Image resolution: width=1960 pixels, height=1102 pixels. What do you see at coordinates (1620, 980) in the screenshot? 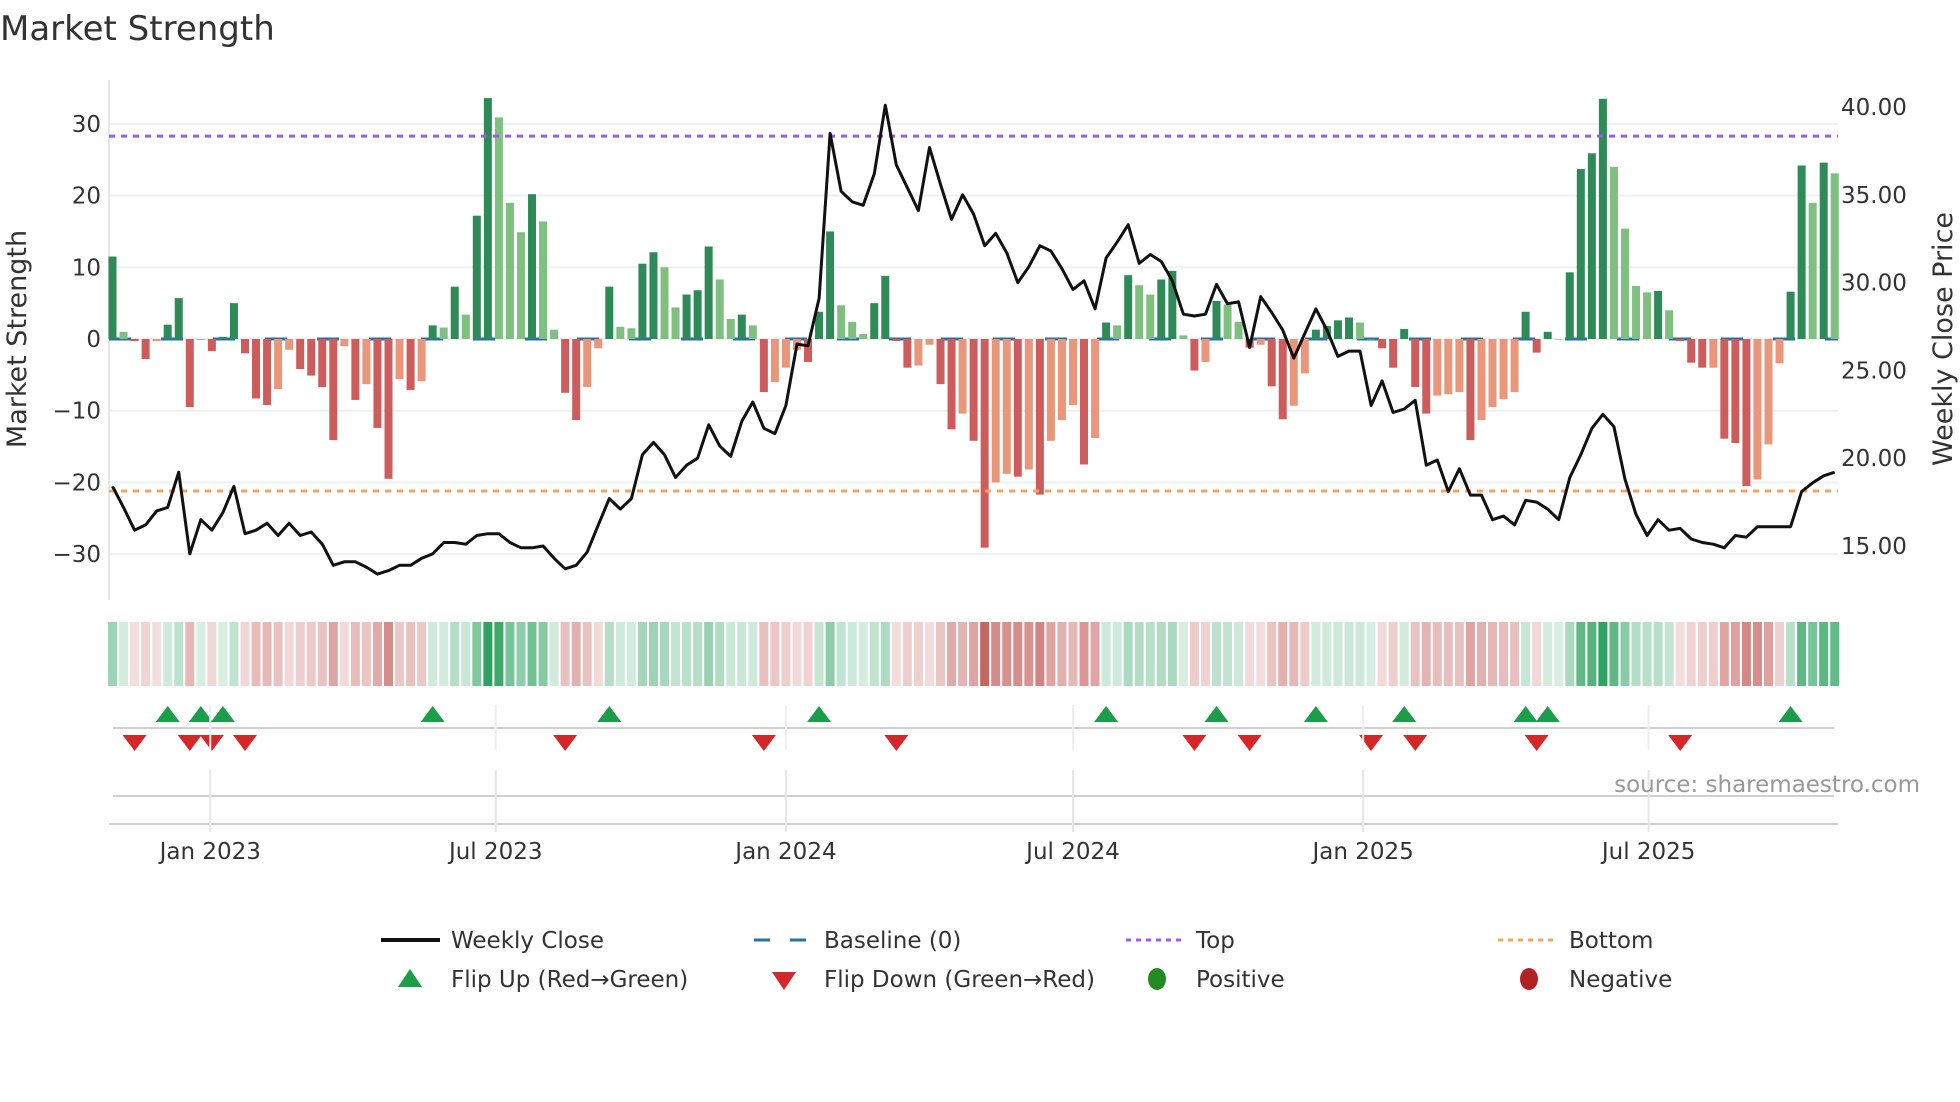
I see `legend-negative: Negative` at bounding box center [1620, 980].